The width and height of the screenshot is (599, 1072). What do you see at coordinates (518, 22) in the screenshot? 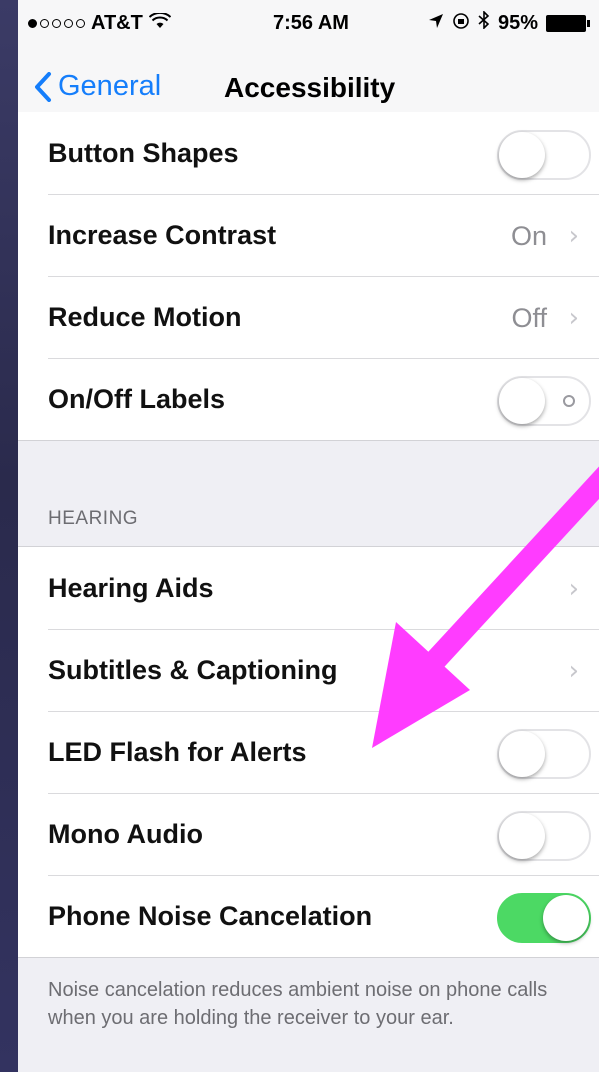
I see `battery-percent: 95%` at bounding box center [518, 22].